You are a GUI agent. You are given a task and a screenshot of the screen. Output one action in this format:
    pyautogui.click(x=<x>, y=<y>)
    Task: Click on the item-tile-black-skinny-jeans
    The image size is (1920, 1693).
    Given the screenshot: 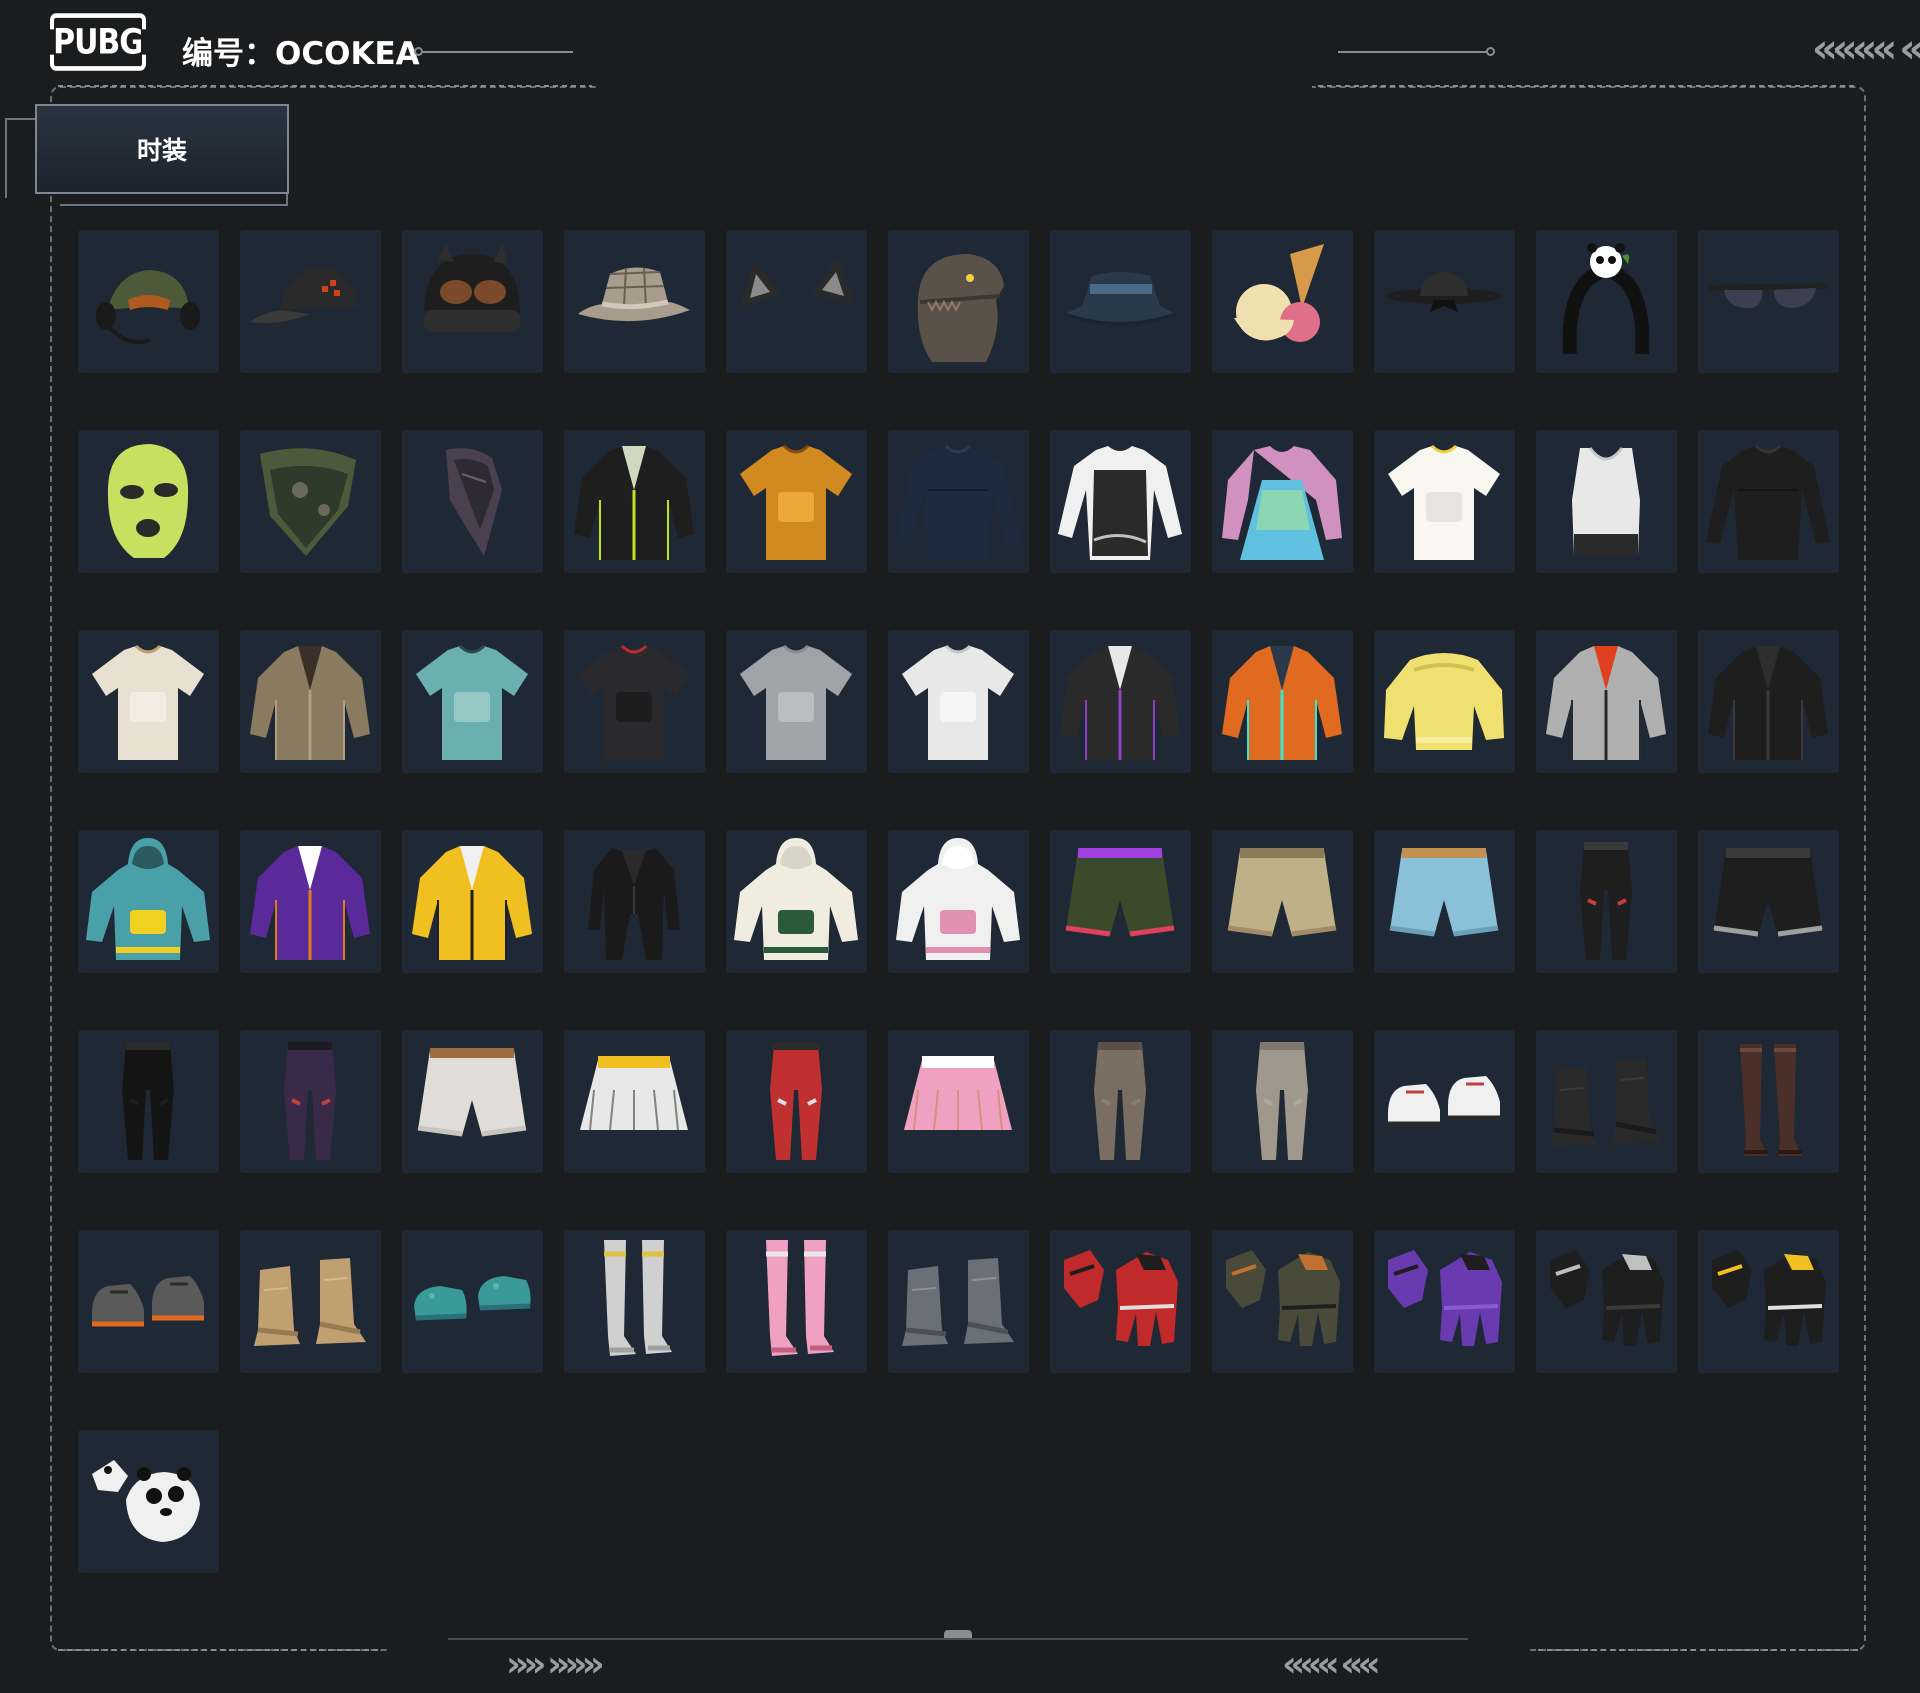 What is the action you would take?
    pyautogui.click(x=148, y=1101)
    